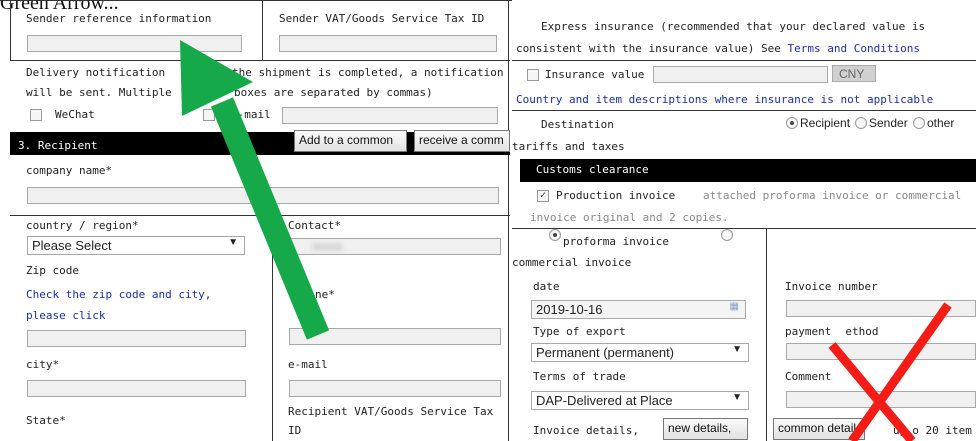 This screenshot has height=441, width=976. I want to click on green-arrow-icon, so click(255, 190).